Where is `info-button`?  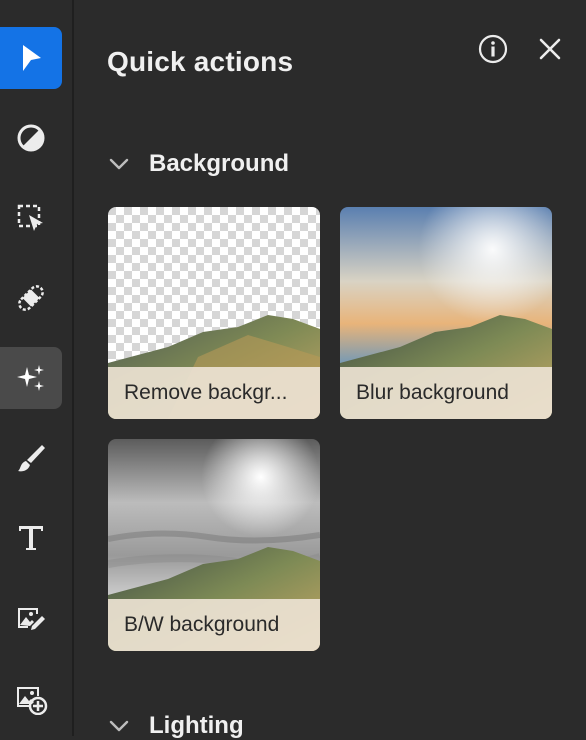
info-button is located at coordinates (493, 49).